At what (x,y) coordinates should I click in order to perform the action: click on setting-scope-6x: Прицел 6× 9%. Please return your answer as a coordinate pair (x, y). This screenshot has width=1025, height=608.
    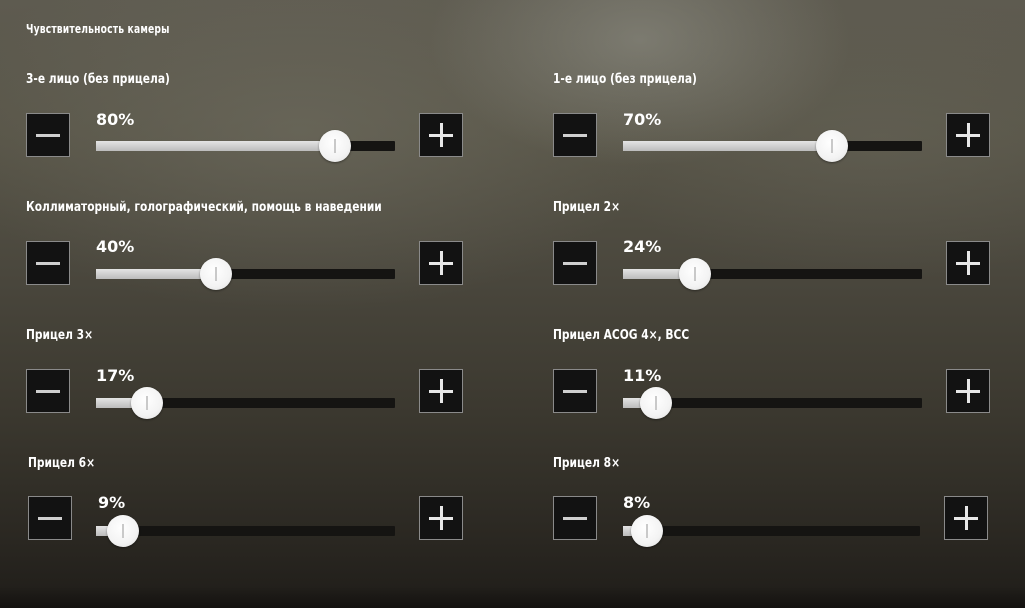
    Looking at the image, I should click on (248, 516).